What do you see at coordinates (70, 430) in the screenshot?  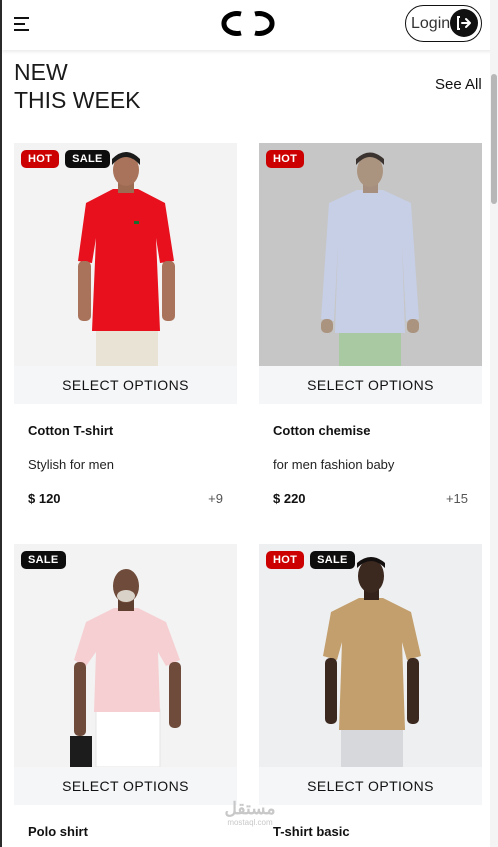 I see `product-name: Cotton T-shirt` at bounding box center [70, 430].